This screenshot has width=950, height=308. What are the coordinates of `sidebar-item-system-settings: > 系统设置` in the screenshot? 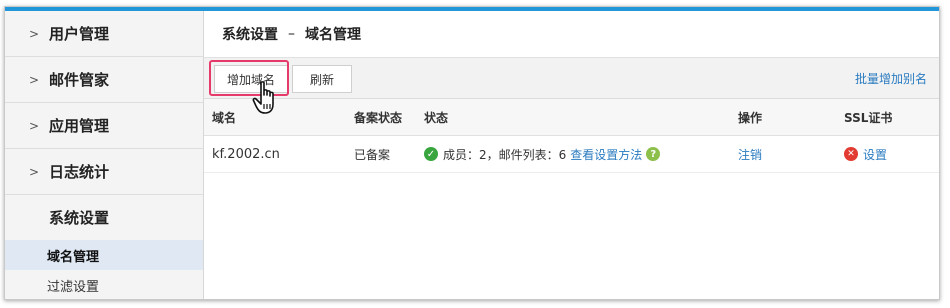 It's located at (104, 217).